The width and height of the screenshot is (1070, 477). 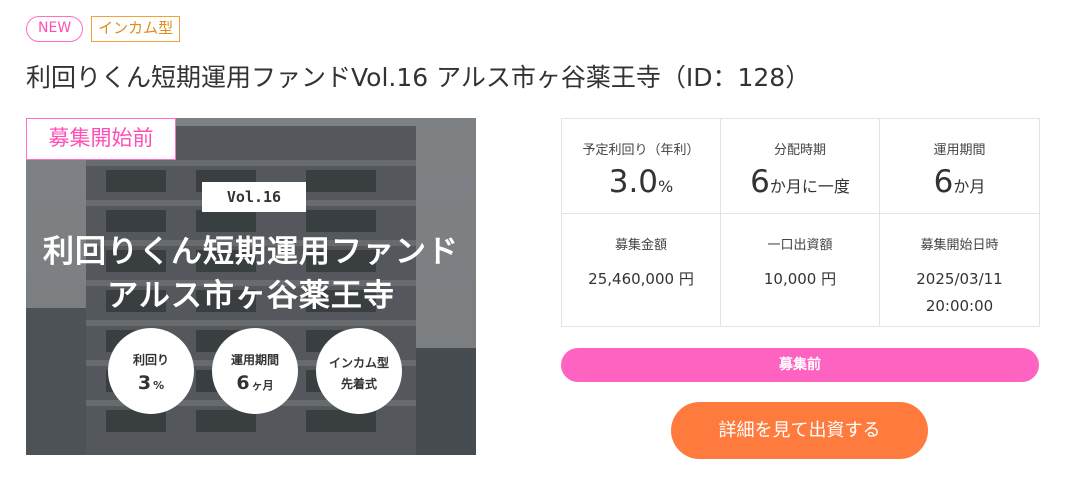 I want to click on term-value: 6か月, so click(x=959, y=182).